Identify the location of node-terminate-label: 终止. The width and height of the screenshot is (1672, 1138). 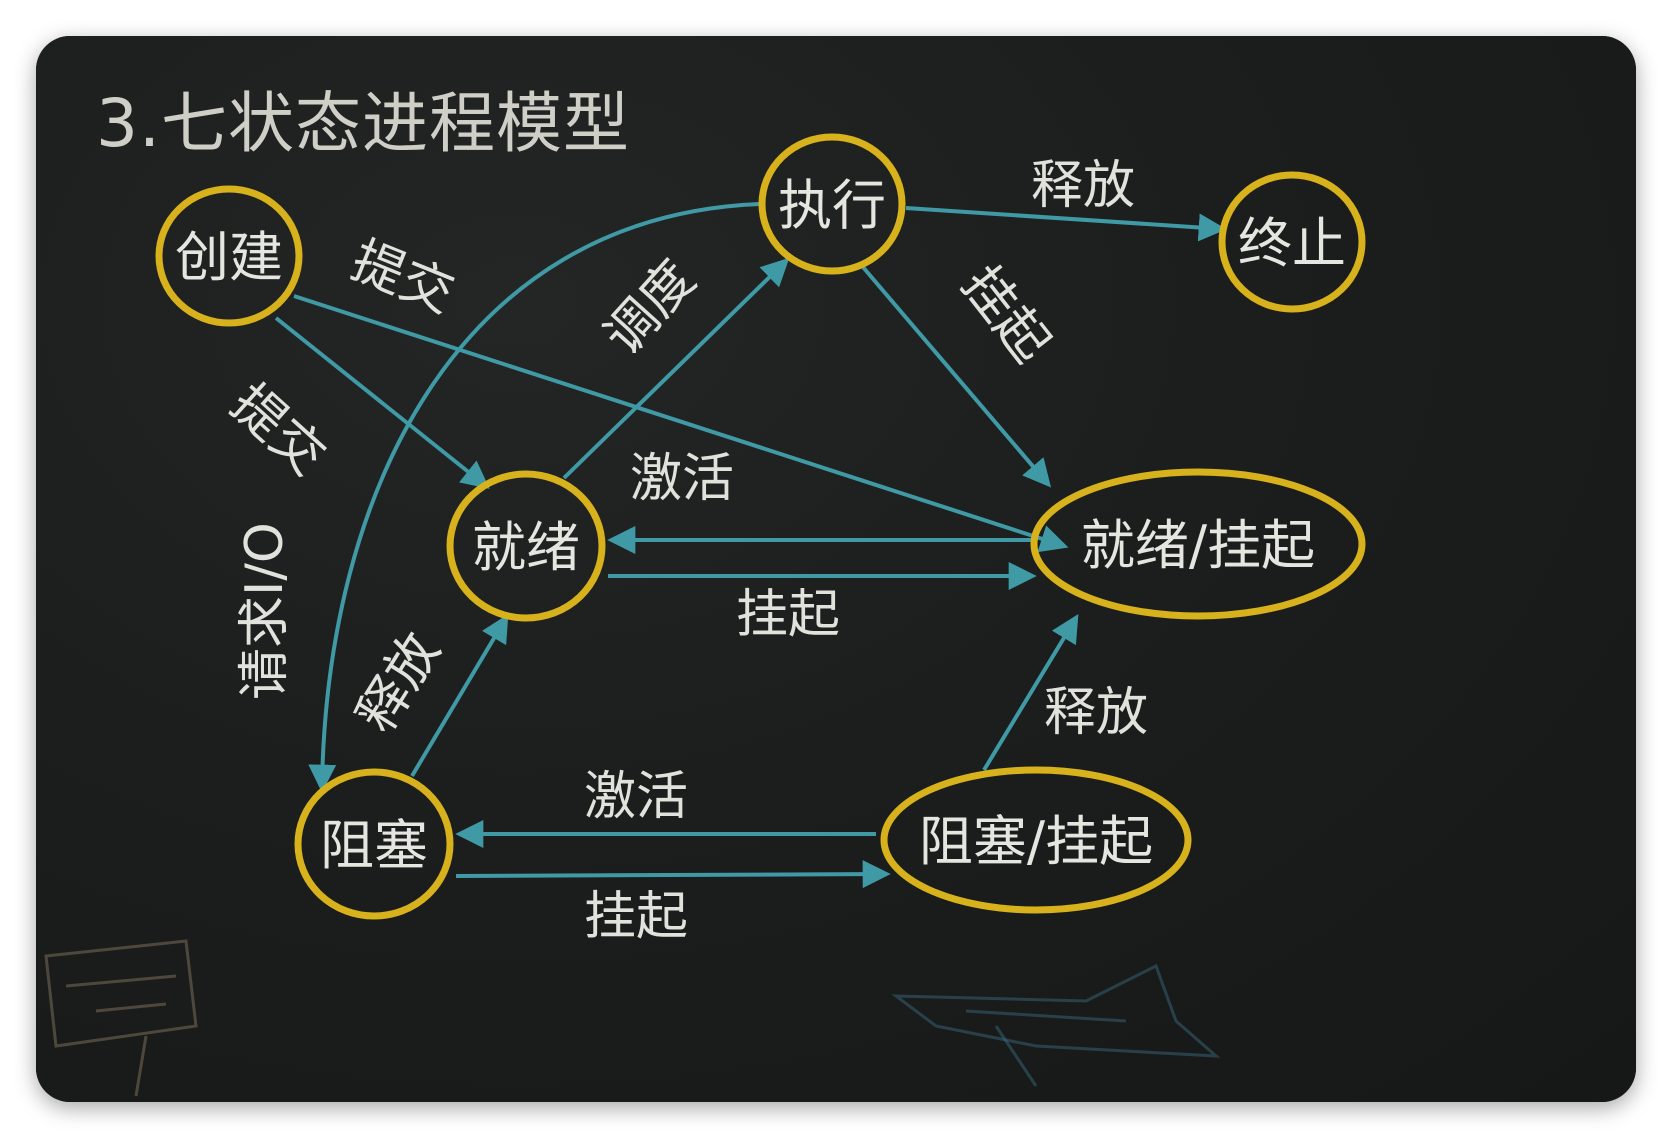
(1292, 243).